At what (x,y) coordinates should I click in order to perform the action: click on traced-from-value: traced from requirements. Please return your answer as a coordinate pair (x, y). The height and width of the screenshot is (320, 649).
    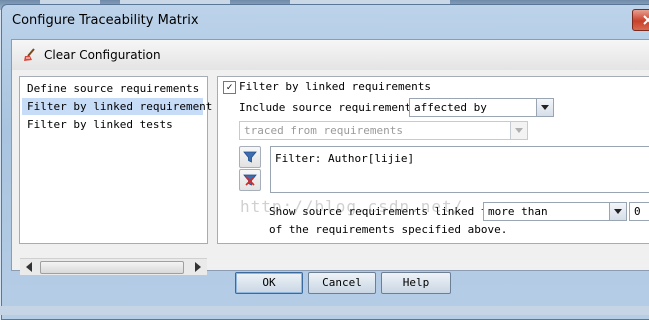
    Looking at the image, I should click on (323, 130).